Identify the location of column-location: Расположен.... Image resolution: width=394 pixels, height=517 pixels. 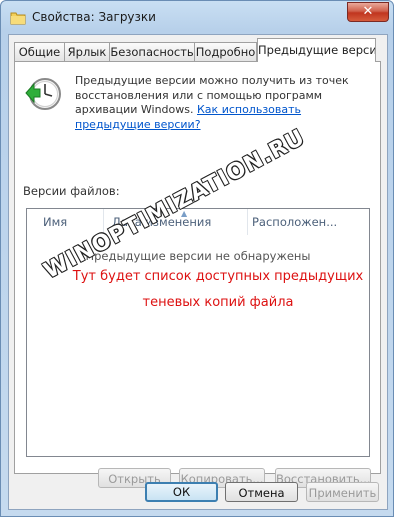
(294, 222).